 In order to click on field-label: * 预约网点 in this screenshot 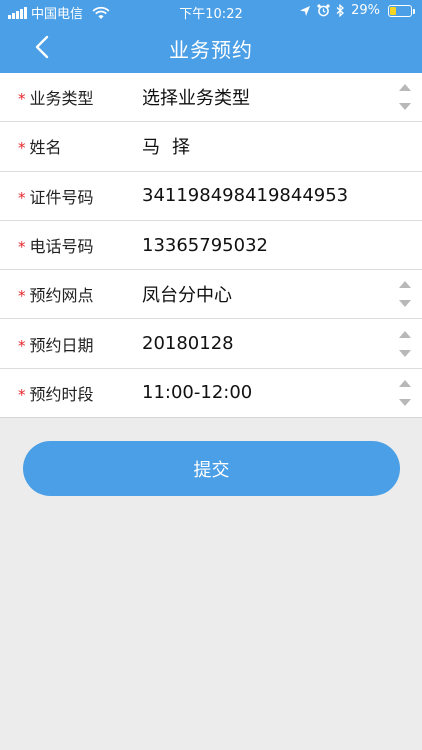, I will do `click(56, 296)`.